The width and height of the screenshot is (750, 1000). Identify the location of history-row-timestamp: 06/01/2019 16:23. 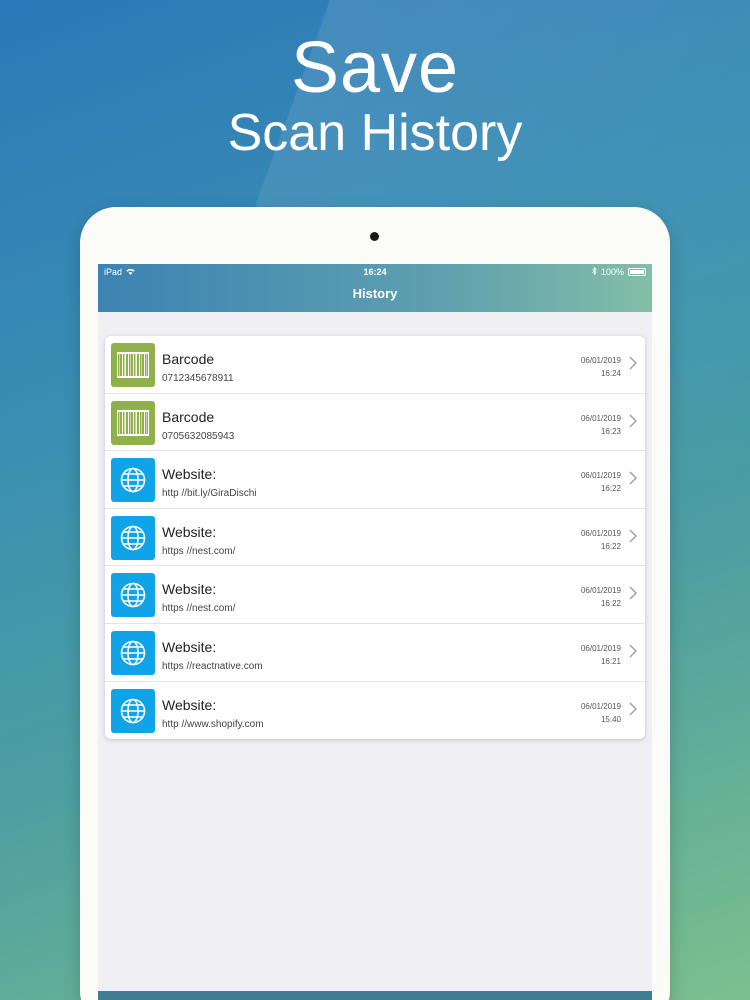
(601, 425).